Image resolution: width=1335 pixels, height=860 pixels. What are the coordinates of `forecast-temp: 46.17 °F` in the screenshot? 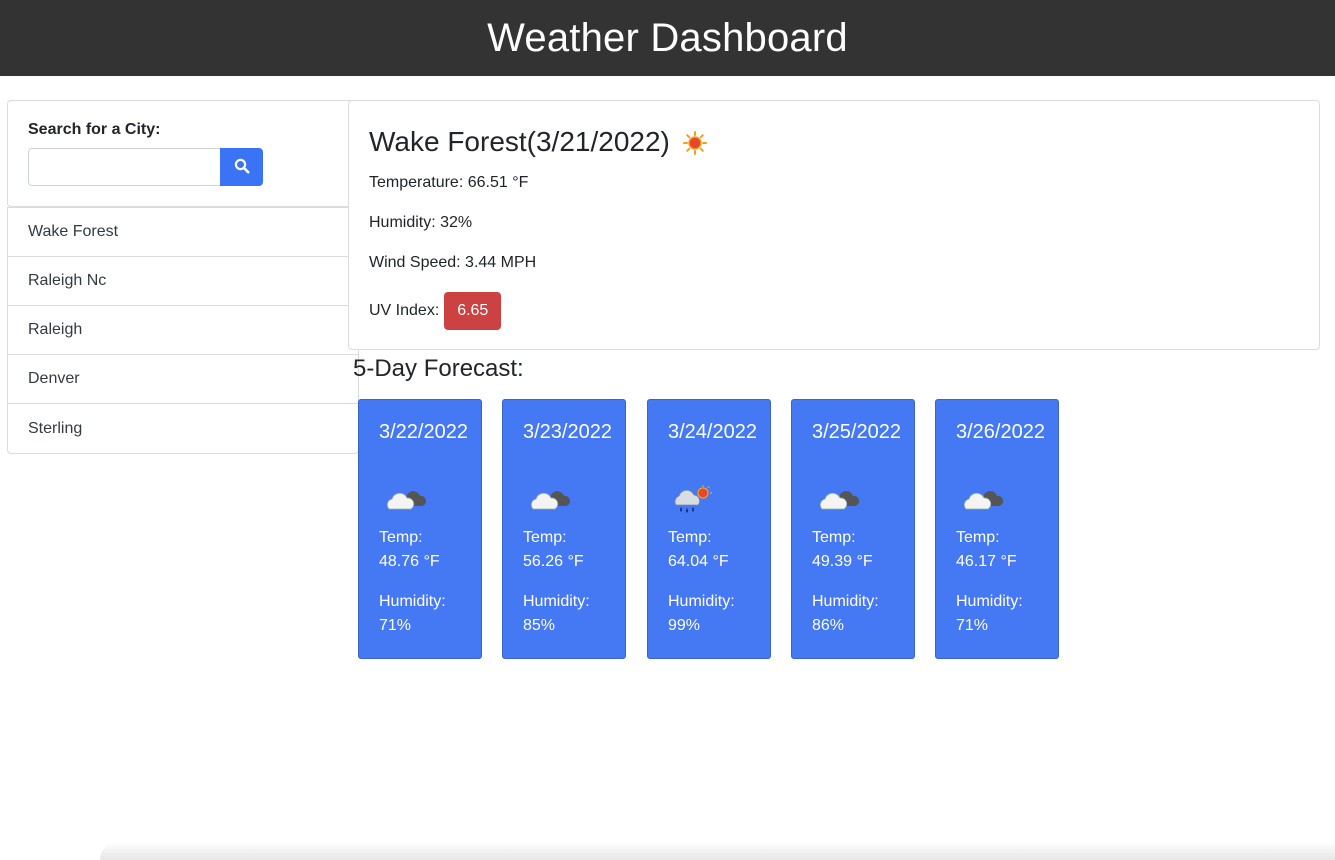 It's located at (986, 561).